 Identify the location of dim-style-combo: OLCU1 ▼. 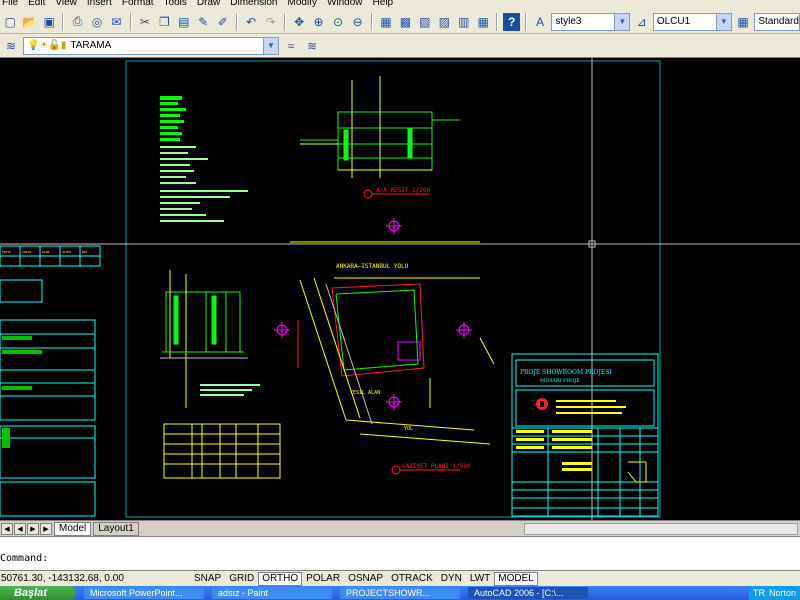
(692, 21).